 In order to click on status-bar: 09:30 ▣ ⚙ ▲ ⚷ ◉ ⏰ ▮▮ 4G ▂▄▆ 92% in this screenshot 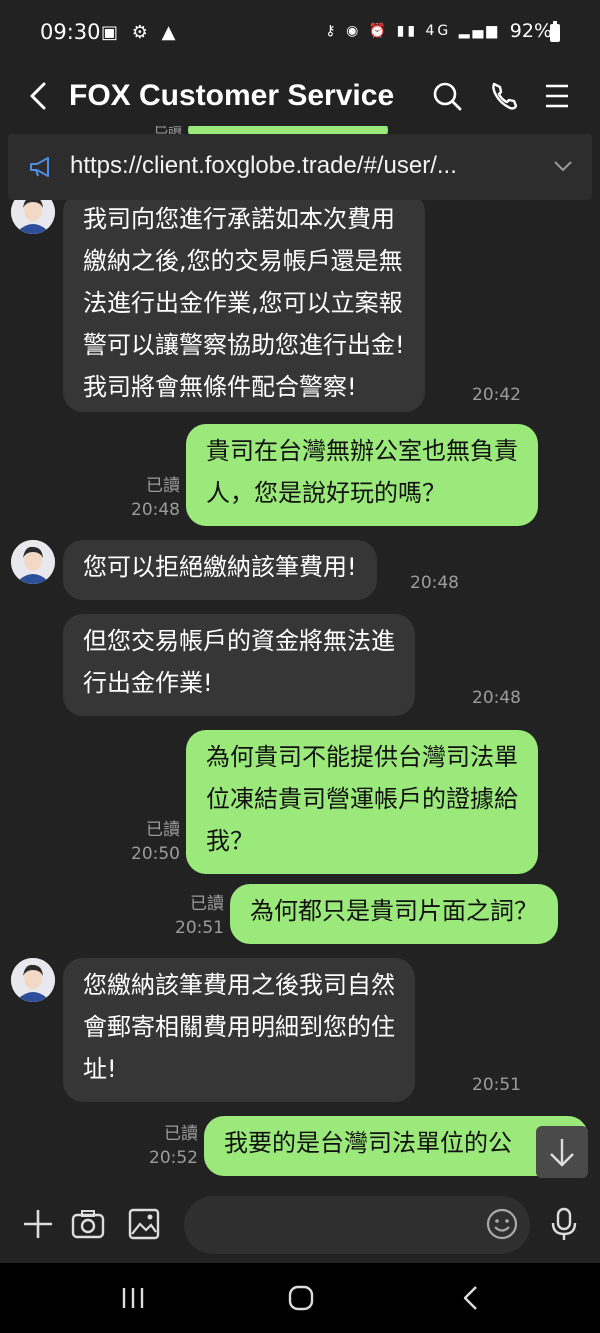, I will do `click(300, 33)`.